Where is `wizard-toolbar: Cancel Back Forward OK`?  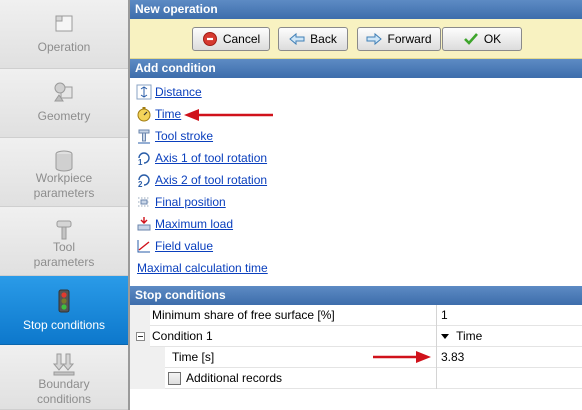
wizard-toolbar: Cancel Back Forward OK is located at coordinates (356, 39).